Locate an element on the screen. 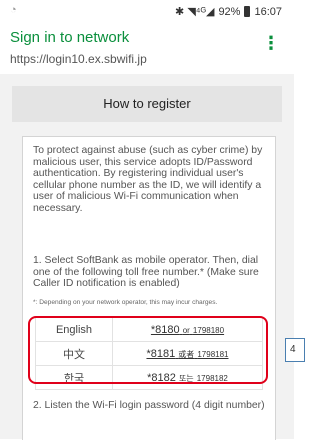  signal-icon: ✱ ◥⁴ᴳ◢ is located at coordinates (195, 12).